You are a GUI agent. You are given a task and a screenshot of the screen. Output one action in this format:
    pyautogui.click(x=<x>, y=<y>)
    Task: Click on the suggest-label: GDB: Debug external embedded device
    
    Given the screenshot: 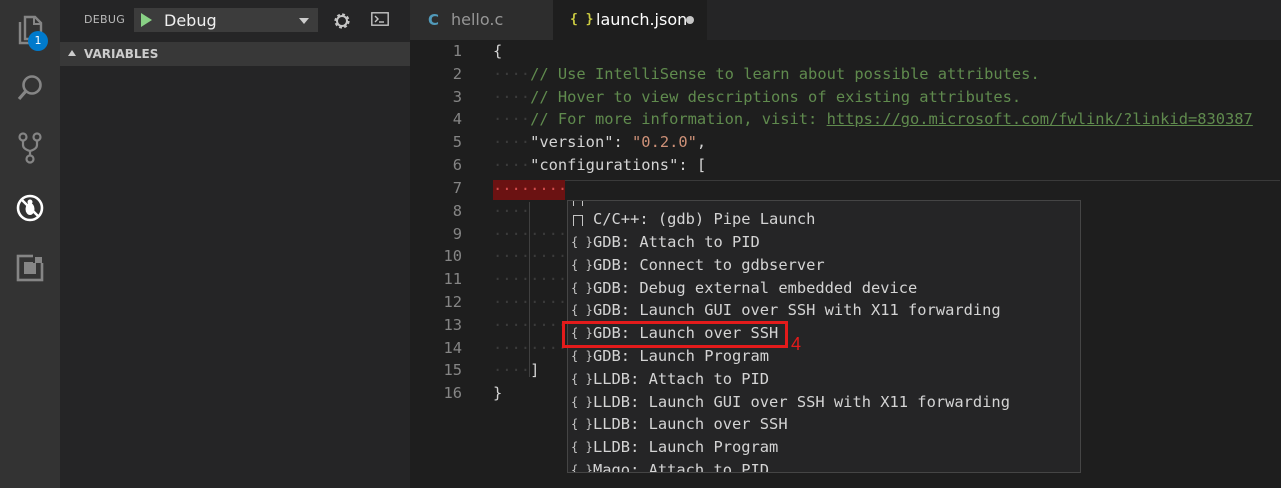 What is the action you would take?
    pyautogui.click(x=755, y=288)
    